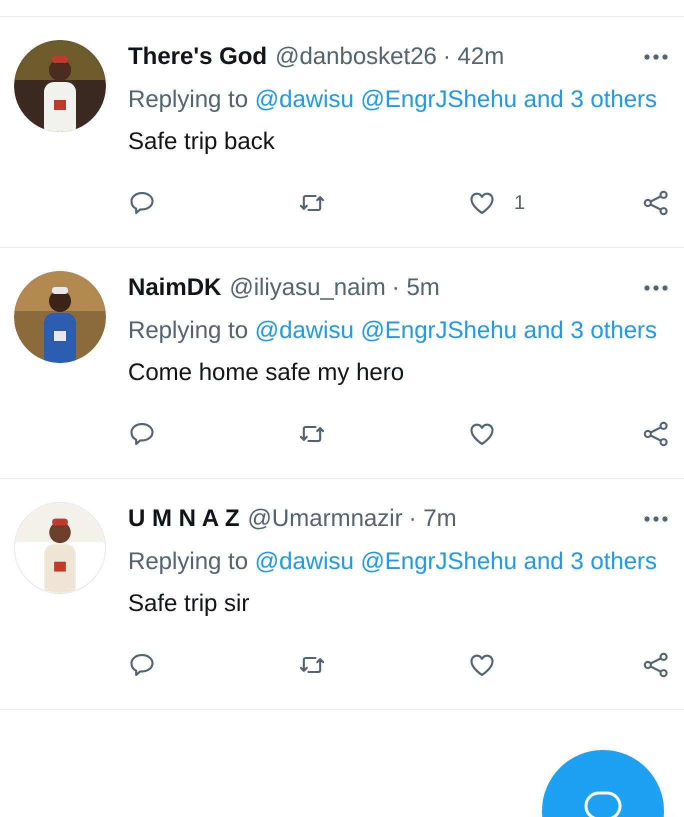 The width and height of the screenshot is (684, 817). I want to click on like-count: 1, so click(520, 203).